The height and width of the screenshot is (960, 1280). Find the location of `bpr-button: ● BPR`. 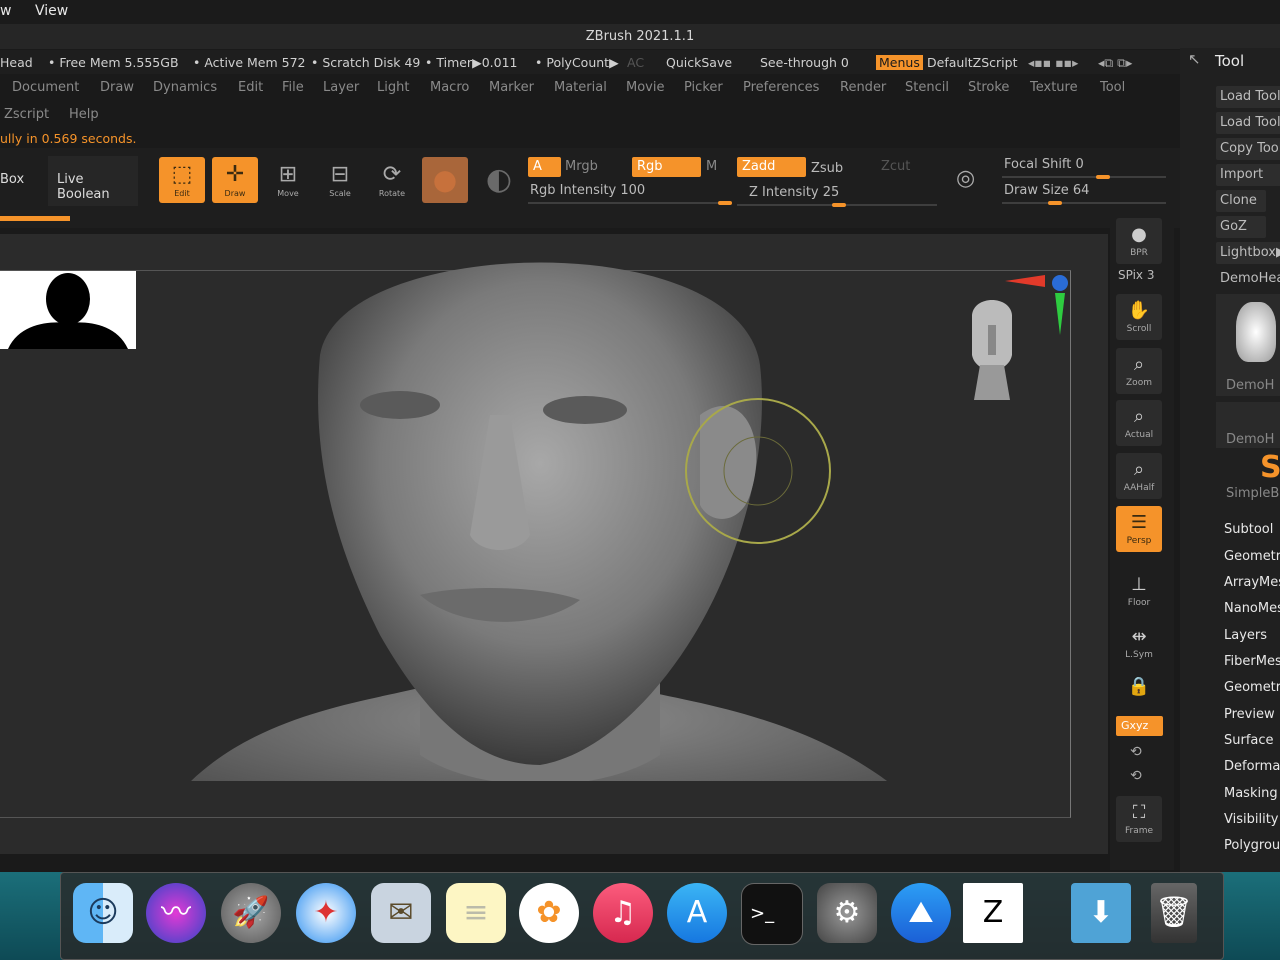

bpr-button: ● BPR is located at coordinates (1139, 241).